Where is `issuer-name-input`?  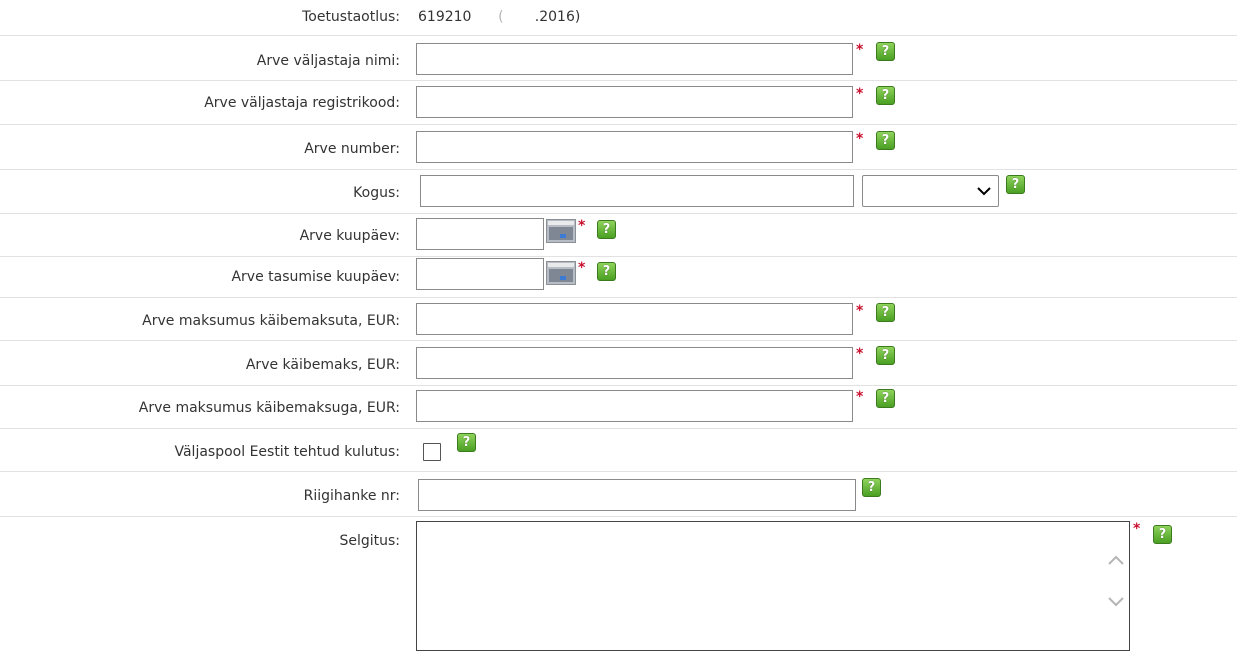 issuer-name-input is located at coordinates (634, 59).